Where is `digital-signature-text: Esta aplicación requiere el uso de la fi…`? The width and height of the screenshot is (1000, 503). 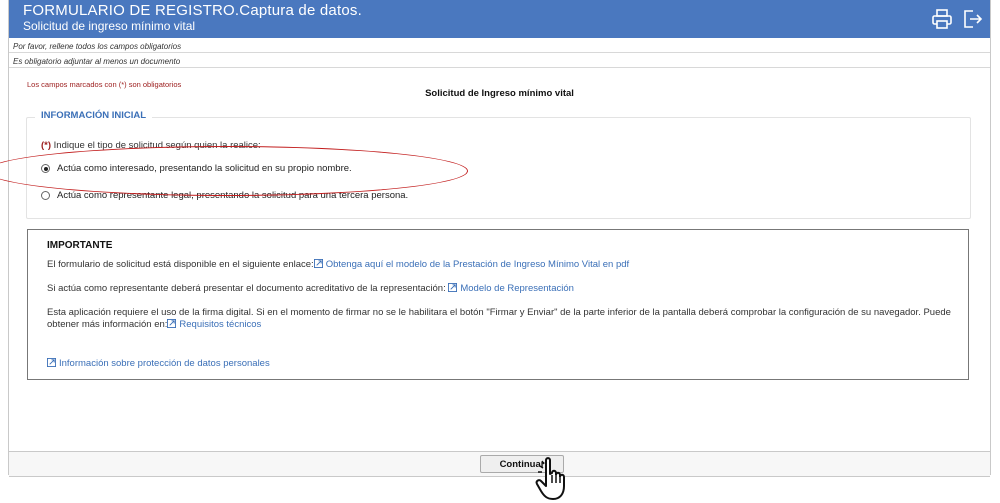 digital-signature-text: Esta aplicación requiere el uso de la fi… is located at coordinates (499, 312).